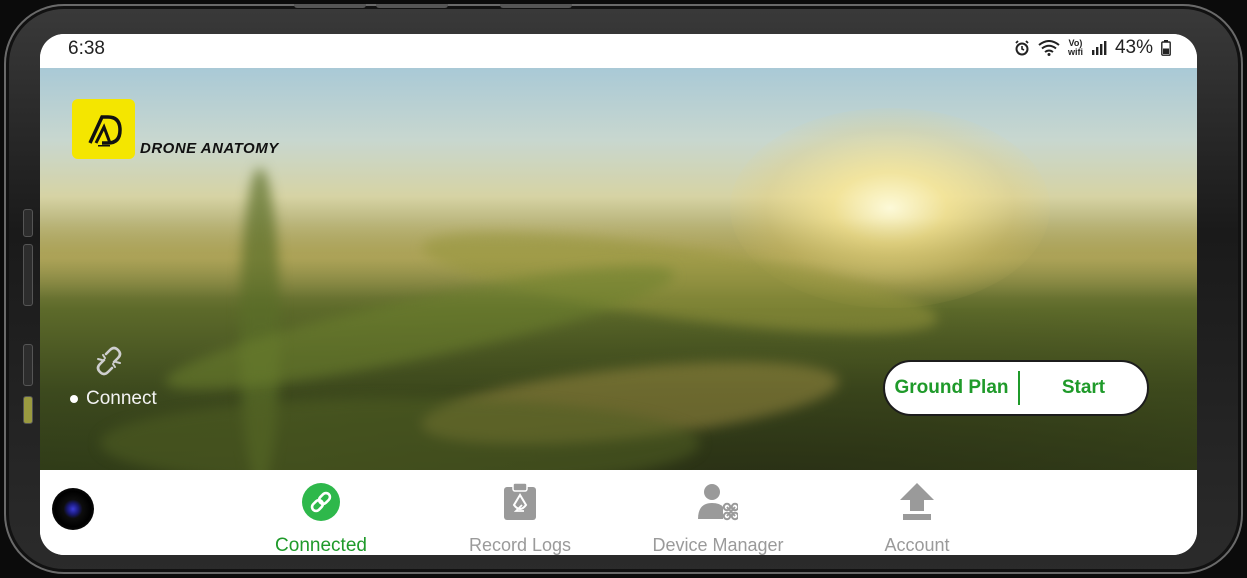  What do you see at coordinates (520, 502) in the screenshot?
I see `clipboard-icon` at bounding box center [520, 502].